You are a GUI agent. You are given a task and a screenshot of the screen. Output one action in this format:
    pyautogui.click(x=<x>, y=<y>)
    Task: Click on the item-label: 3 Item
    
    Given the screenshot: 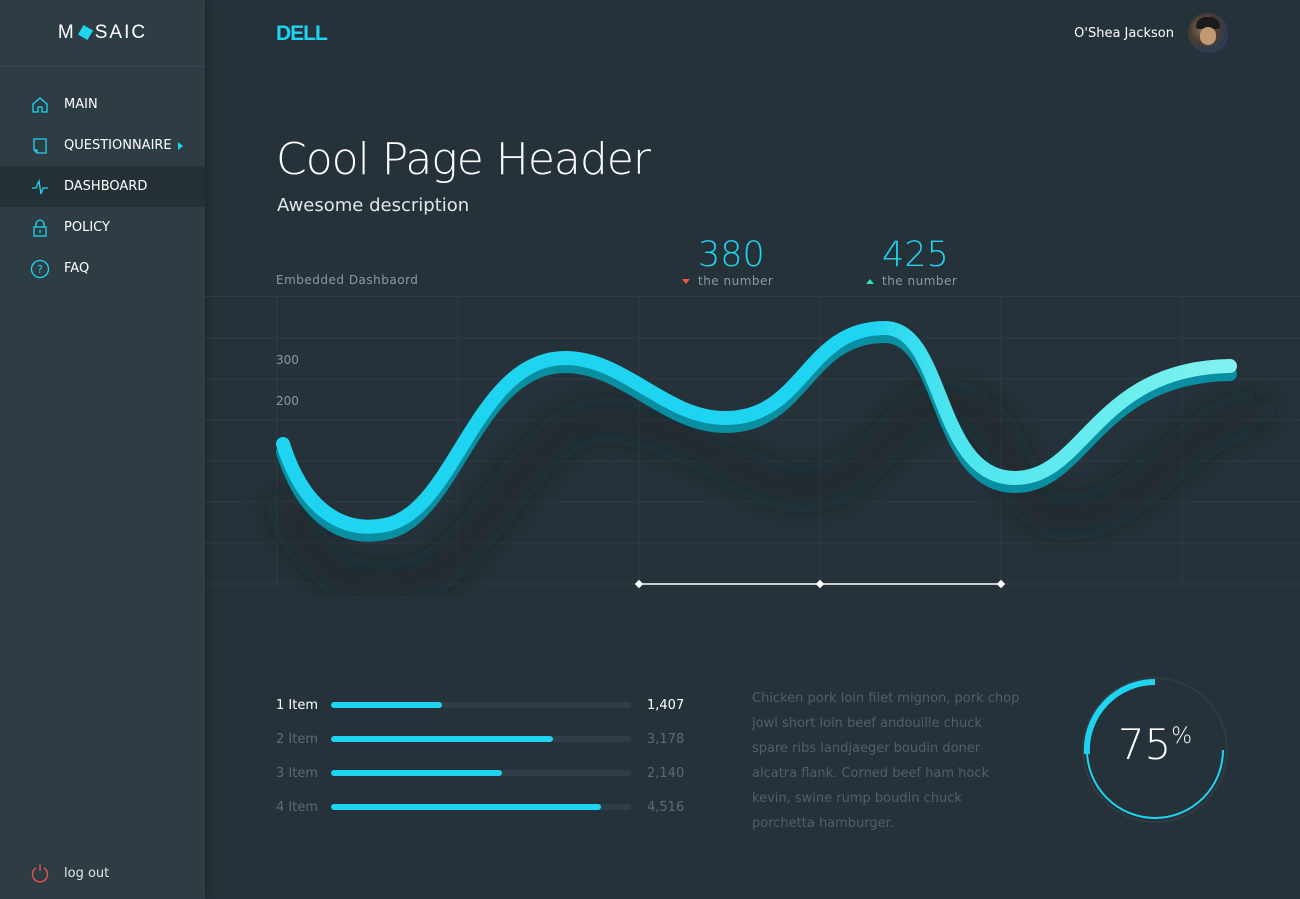 What is the action you would take?
    pyautogui.click(x=297, y=773)
    